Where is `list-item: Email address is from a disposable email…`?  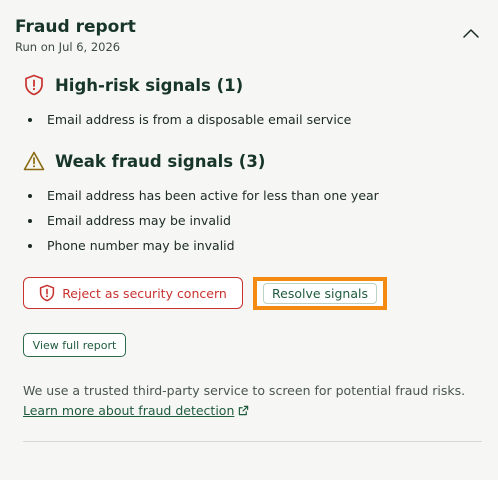
list-item: Email address is from a disposable email… is located at coordinates (253, 119).